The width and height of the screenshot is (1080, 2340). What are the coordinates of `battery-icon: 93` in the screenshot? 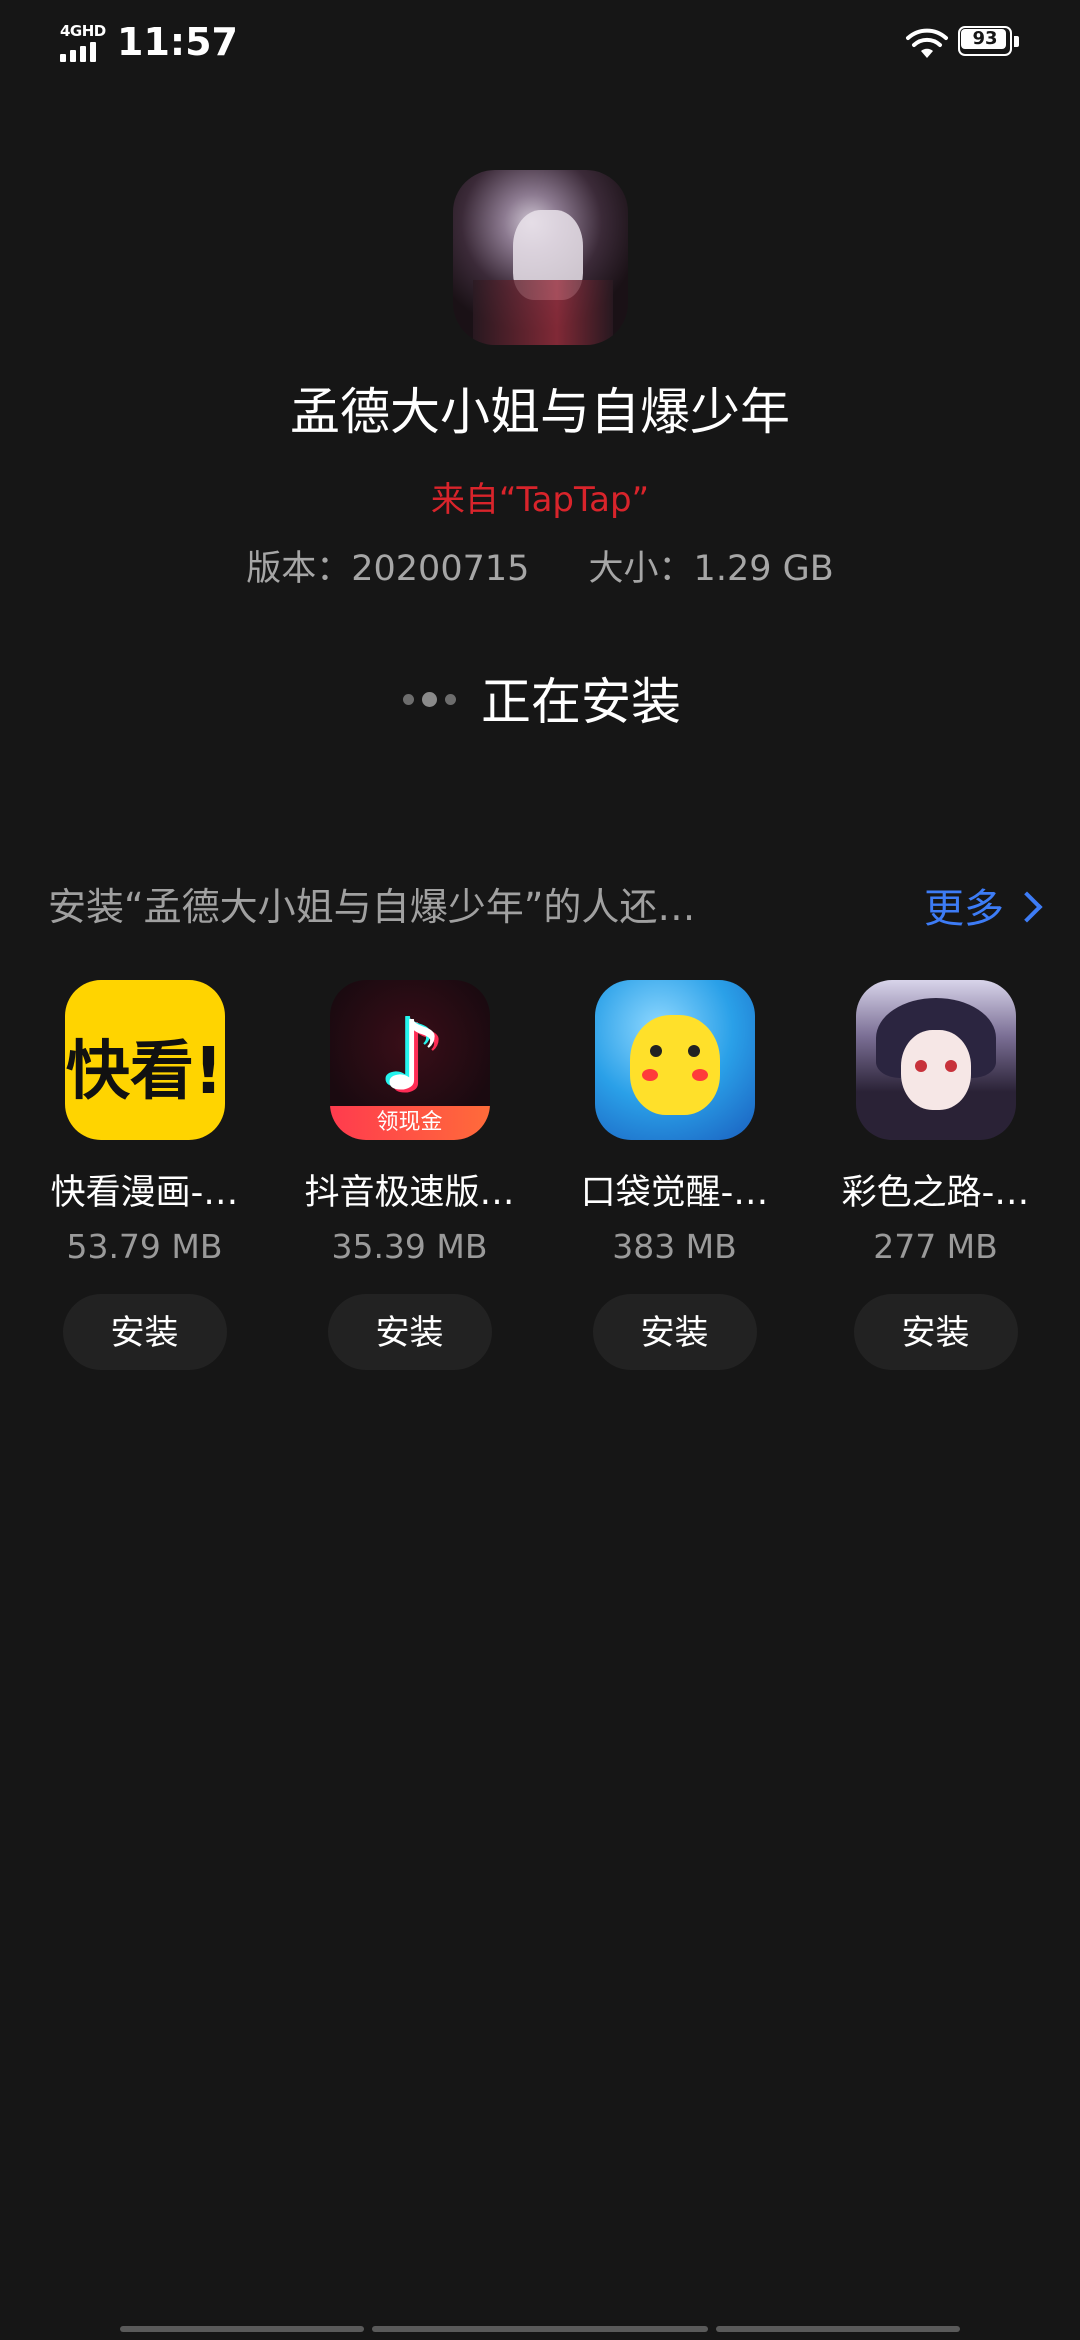 It's located at (989, 42).